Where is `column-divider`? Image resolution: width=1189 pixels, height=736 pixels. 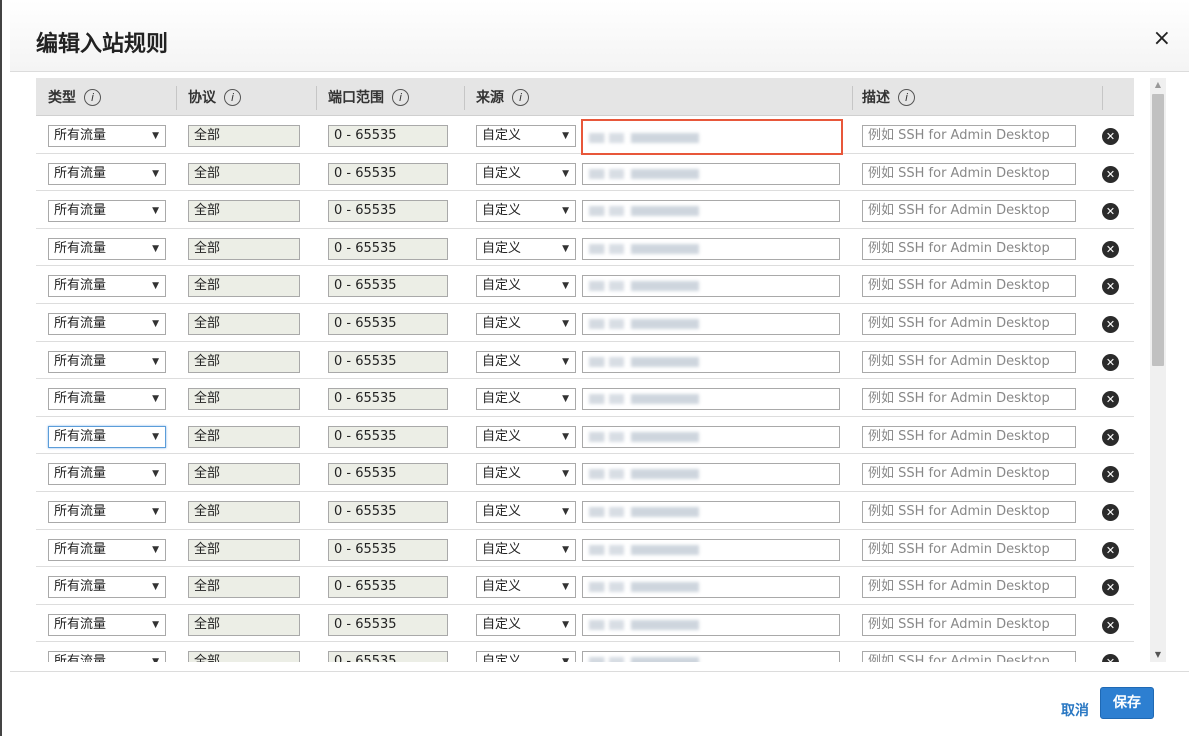
column-divider is located at coordinates (464, 98).